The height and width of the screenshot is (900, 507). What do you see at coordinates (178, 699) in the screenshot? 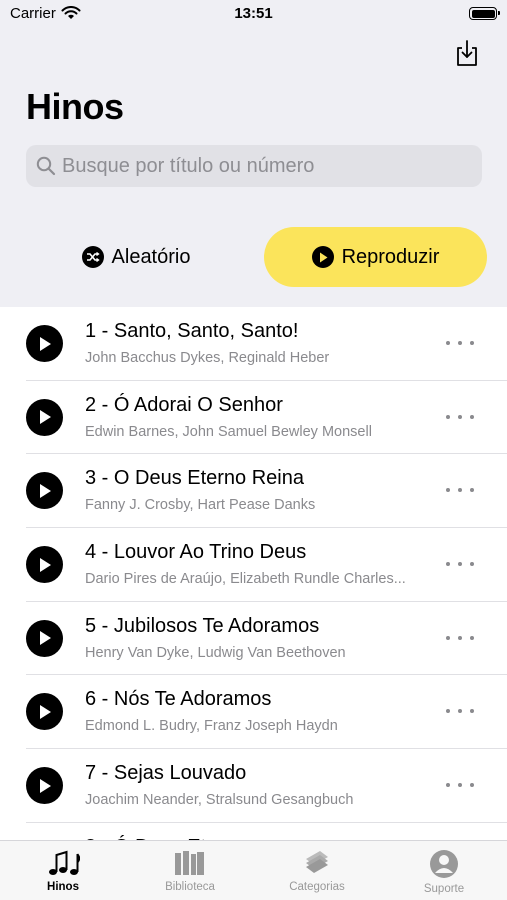
I see `hymn-title: 6 - Nós Te Adoramos` at bounding box center [178, 699].